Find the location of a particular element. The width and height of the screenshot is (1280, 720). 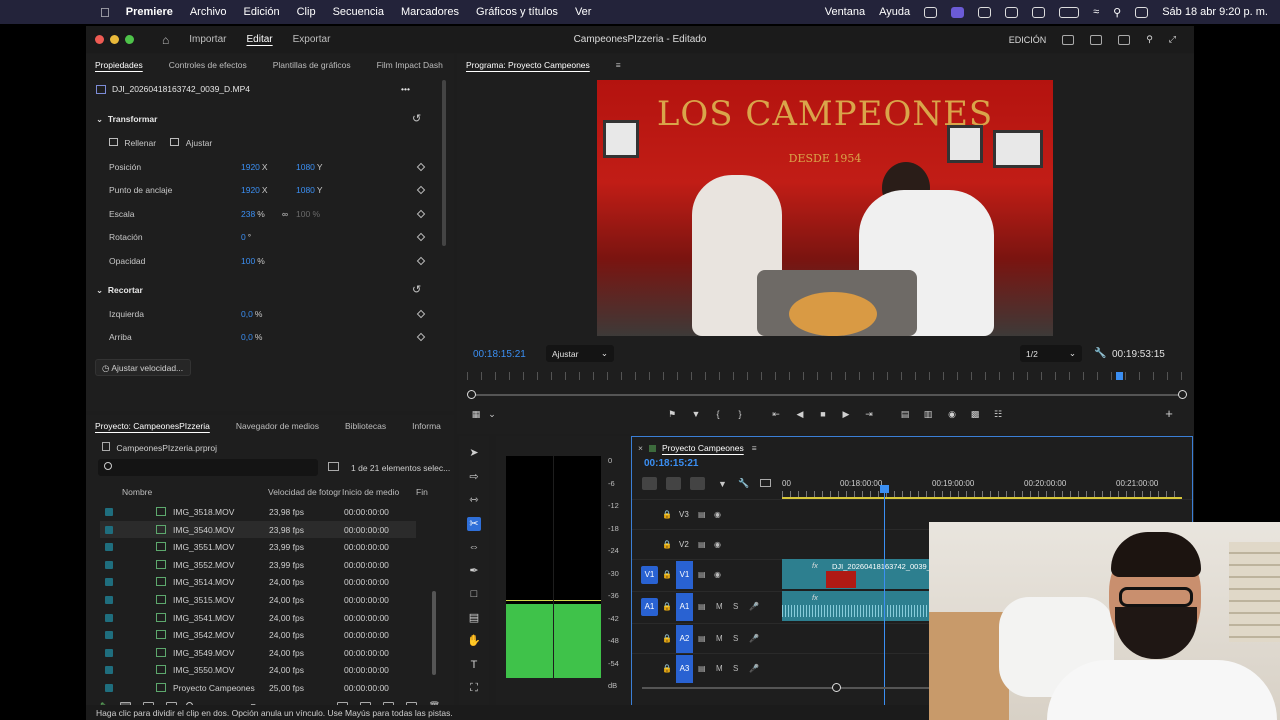

help-search-icon: ⚲ is located at coordinates (1149, 39).